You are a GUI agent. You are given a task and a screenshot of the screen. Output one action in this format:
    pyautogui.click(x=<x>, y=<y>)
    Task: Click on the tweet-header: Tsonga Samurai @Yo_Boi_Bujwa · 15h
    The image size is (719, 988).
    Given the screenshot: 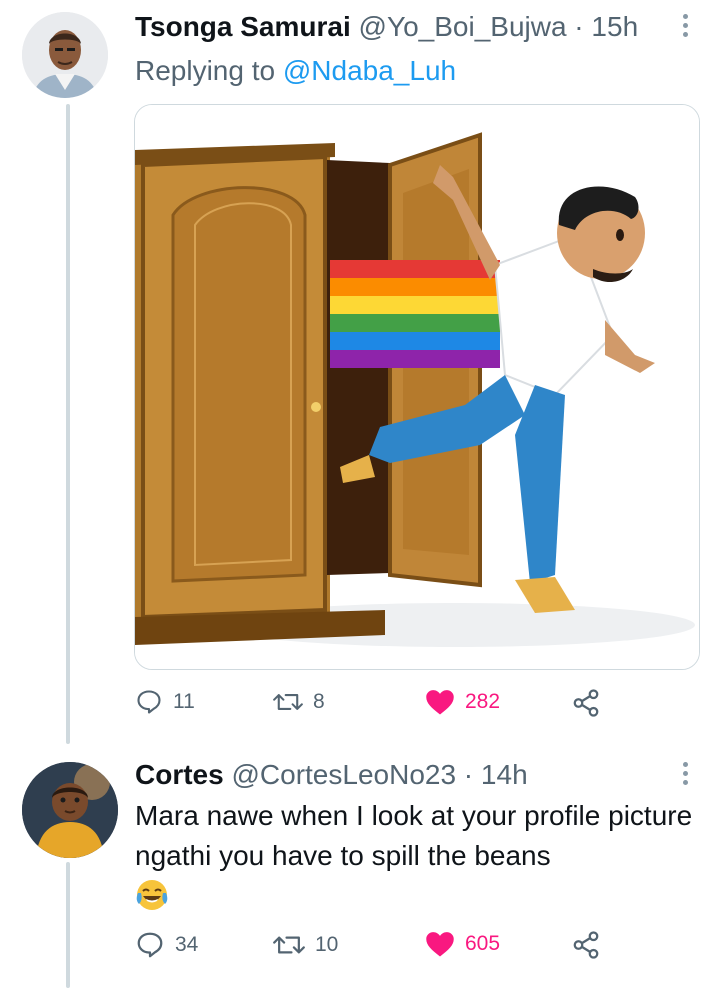 What is the action you would take?
    pyautogui.click(x=386, y=27)
    